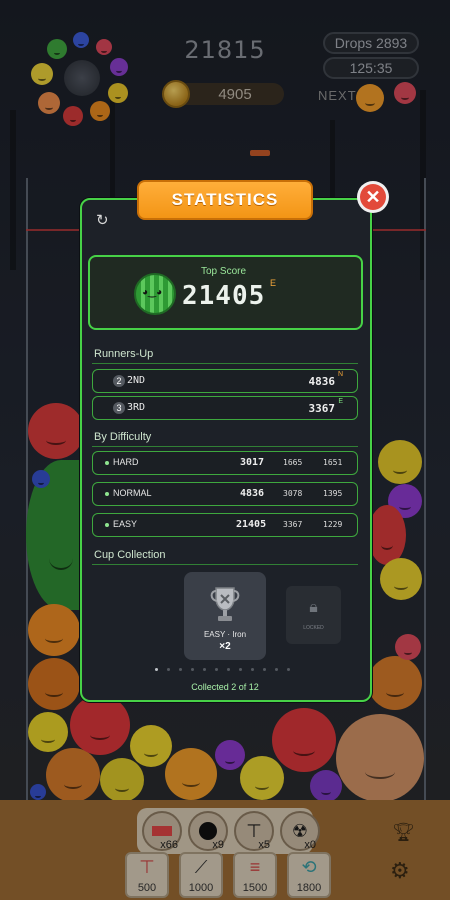 Image resolution: width=450 pixels, height=900 pixels. What do you see at coordinates (102, 220) in the screenshot?
I see `refresh-icon: ↻` at bounding box center [102, 220].